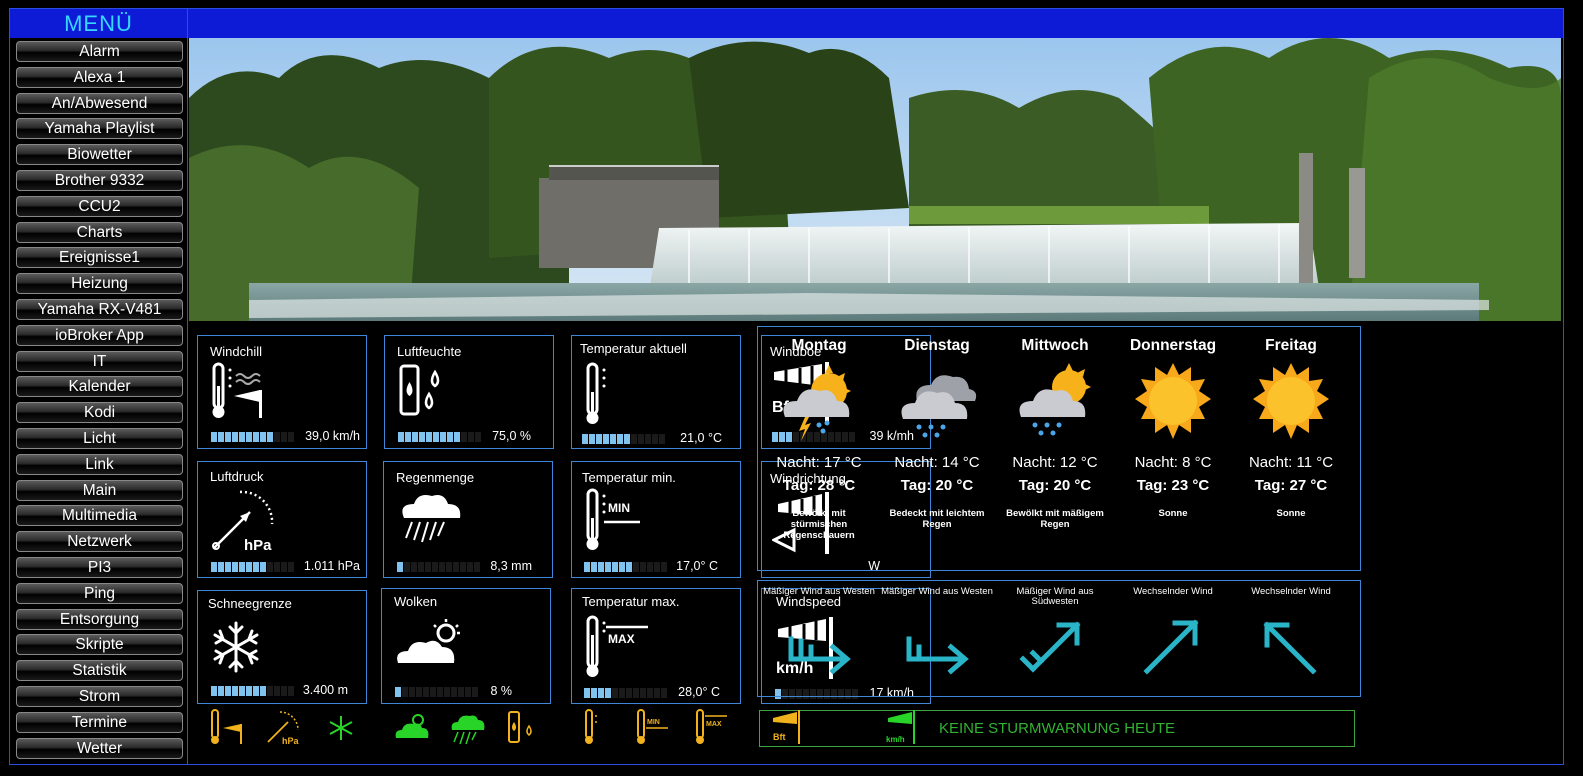  I want to click on day-temp: Tag: 28 °C, so click(819, 485).